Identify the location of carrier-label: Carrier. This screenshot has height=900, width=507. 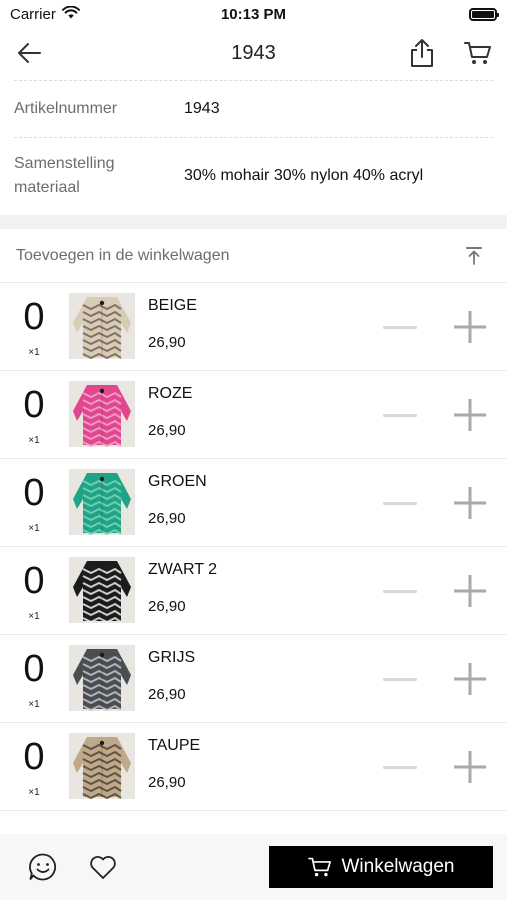
(33, 14).